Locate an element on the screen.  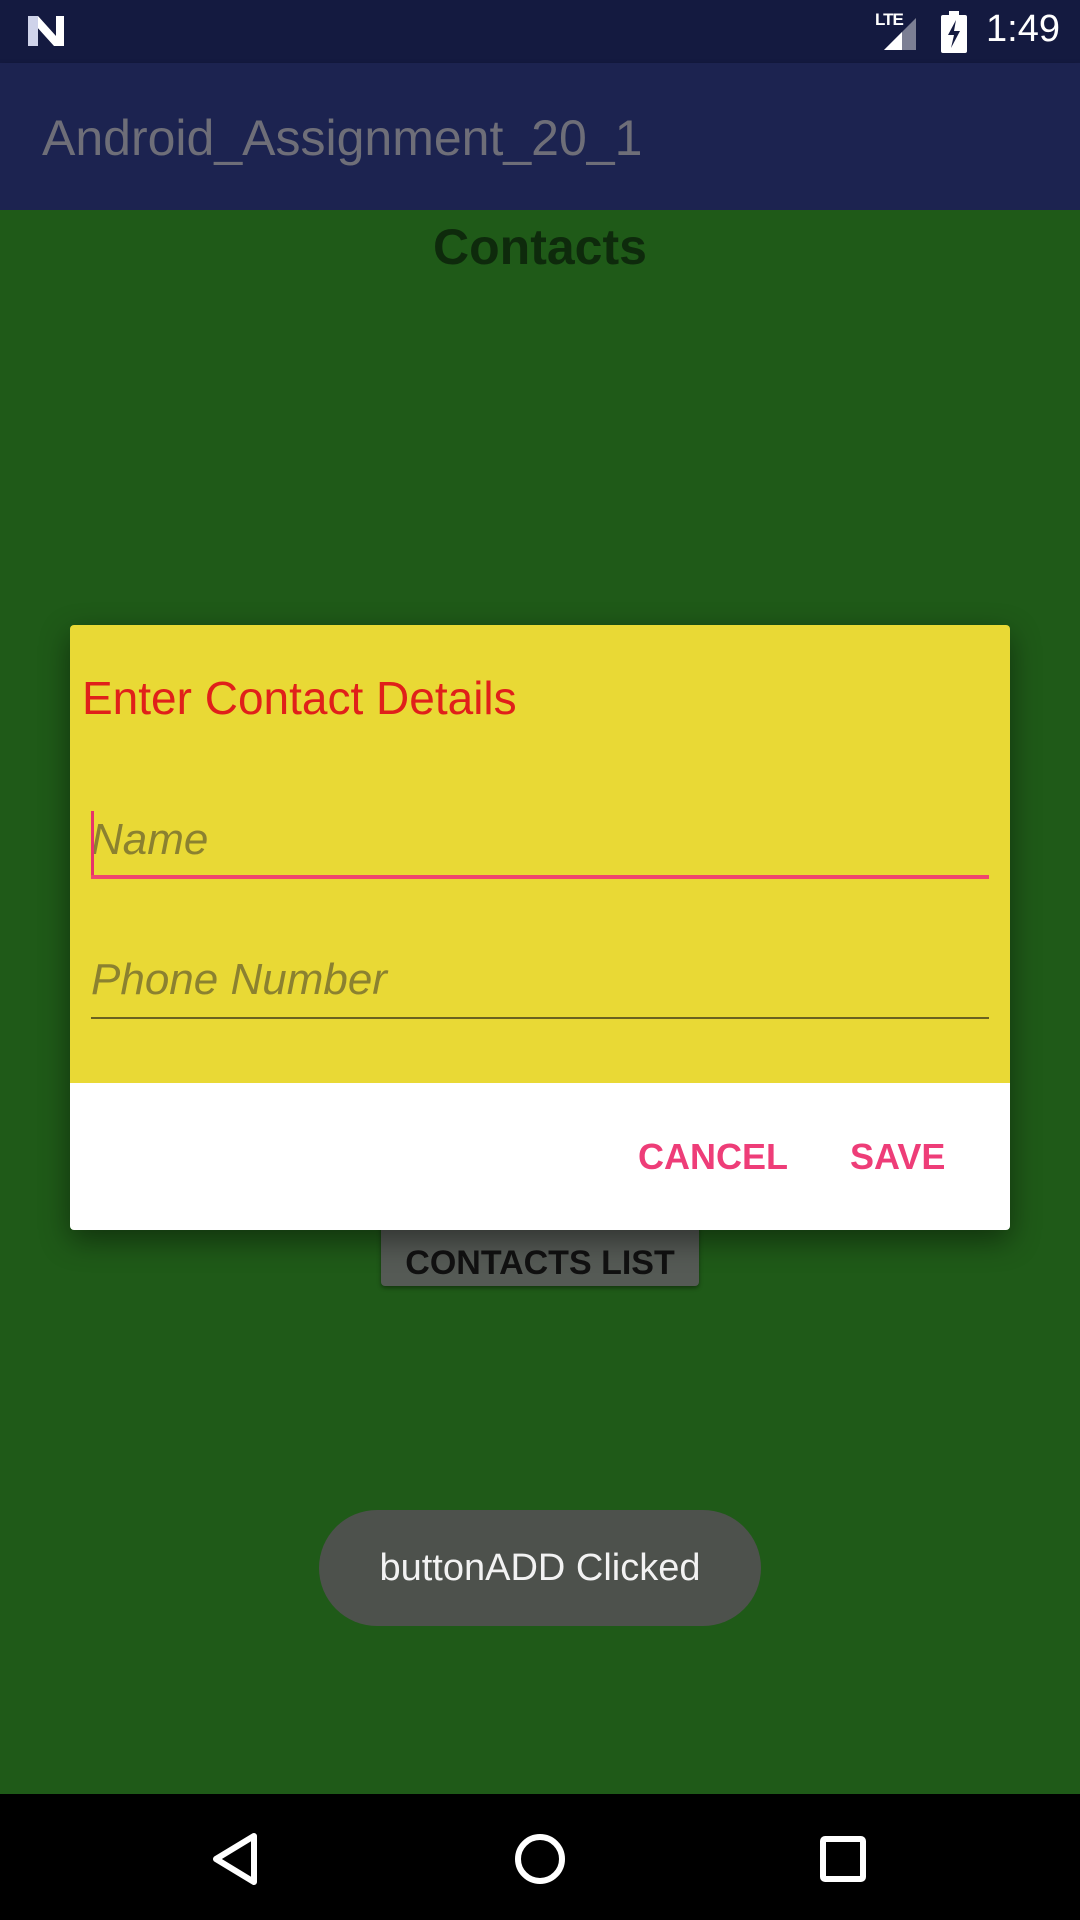
toast-message: buttonADD Clicked is located at coordinates (540, 1568).